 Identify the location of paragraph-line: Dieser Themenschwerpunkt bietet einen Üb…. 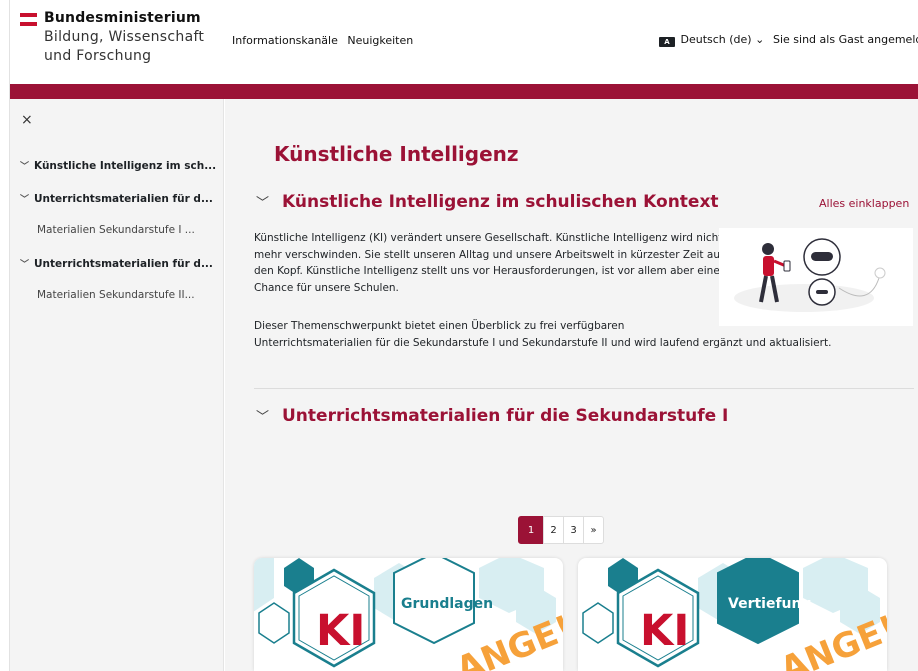
(439, 326).